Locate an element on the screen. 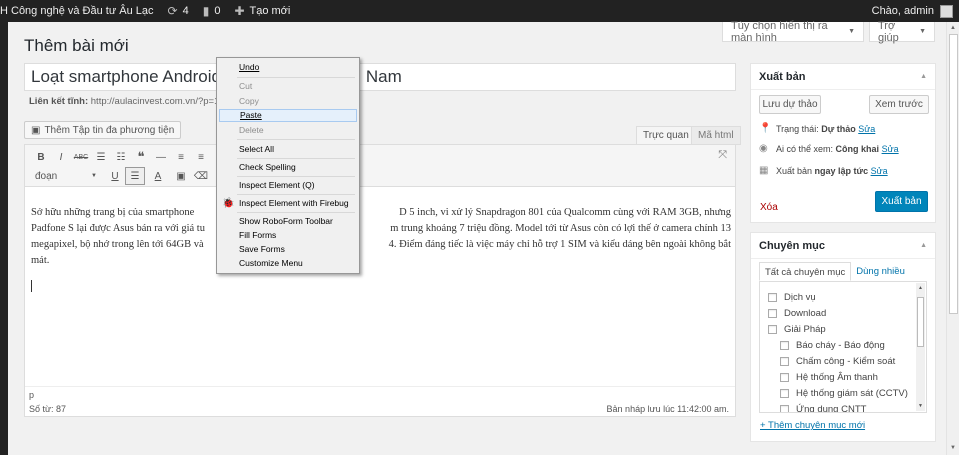 Image resolution: width=959 pixels, height=455 pixels. menu-item-roboform-toolbar: Show RoboForm Toolbar is located at coordinates (288, 221).